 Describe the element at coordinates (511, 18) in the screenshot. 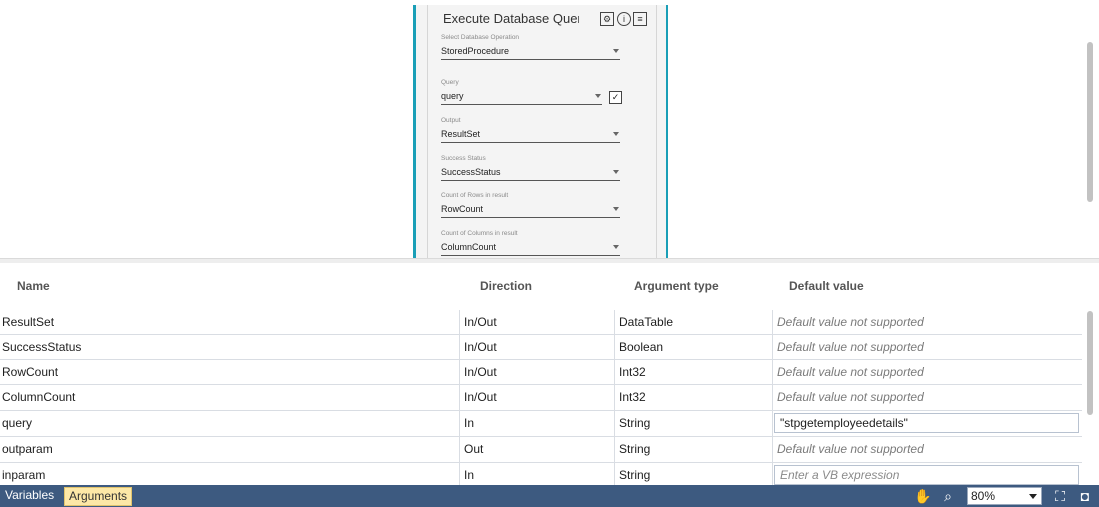

I see `activity-title: Execute Database Query` at that location.